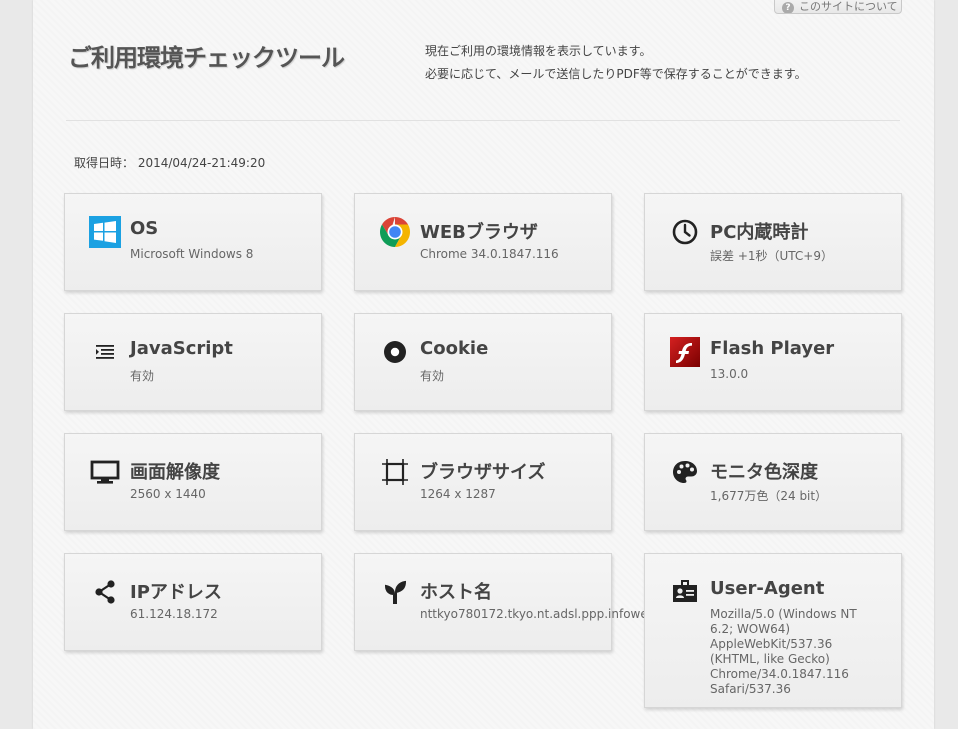 This screenshot has height=729, width=958. What do you see at coordinates (772, 348) in the screenshot?
I see `card-title: Flash Player` at bounding box center [772, 348].